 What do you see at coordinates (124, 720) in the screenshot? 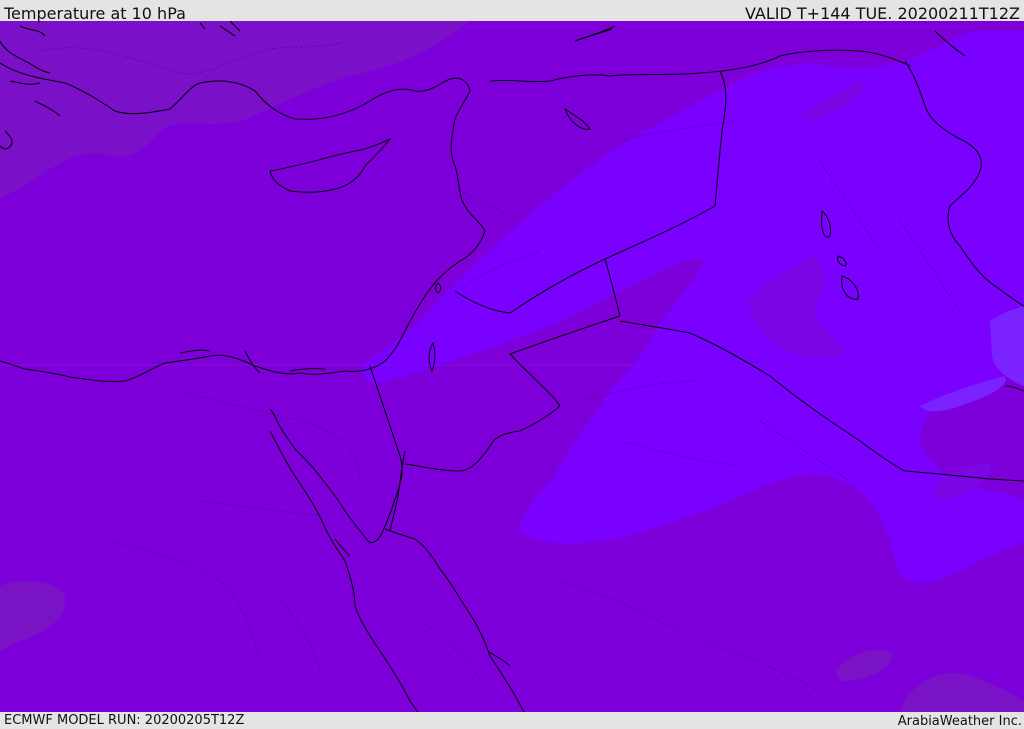
I see `model-run-label: ECMWF MODEL RUN: 20200205T12Z` at bounding box center [124, 720].